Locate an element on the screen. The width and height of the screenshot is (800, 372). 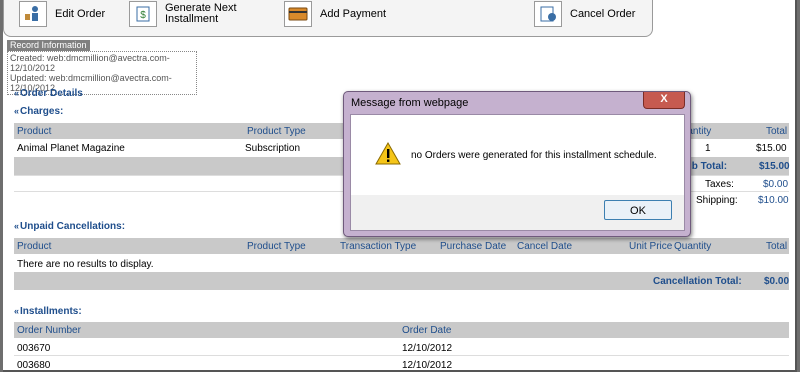
installments-table-header: Order Number Order Date is located at coordinates (401, 330).